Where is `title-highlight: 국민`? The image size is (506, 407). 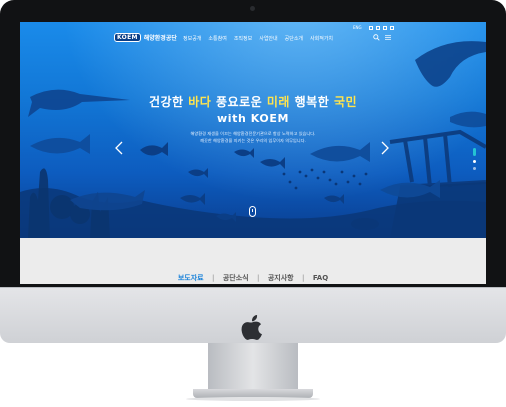 title-highlight: 국민 is located at coordinates (345, 102).